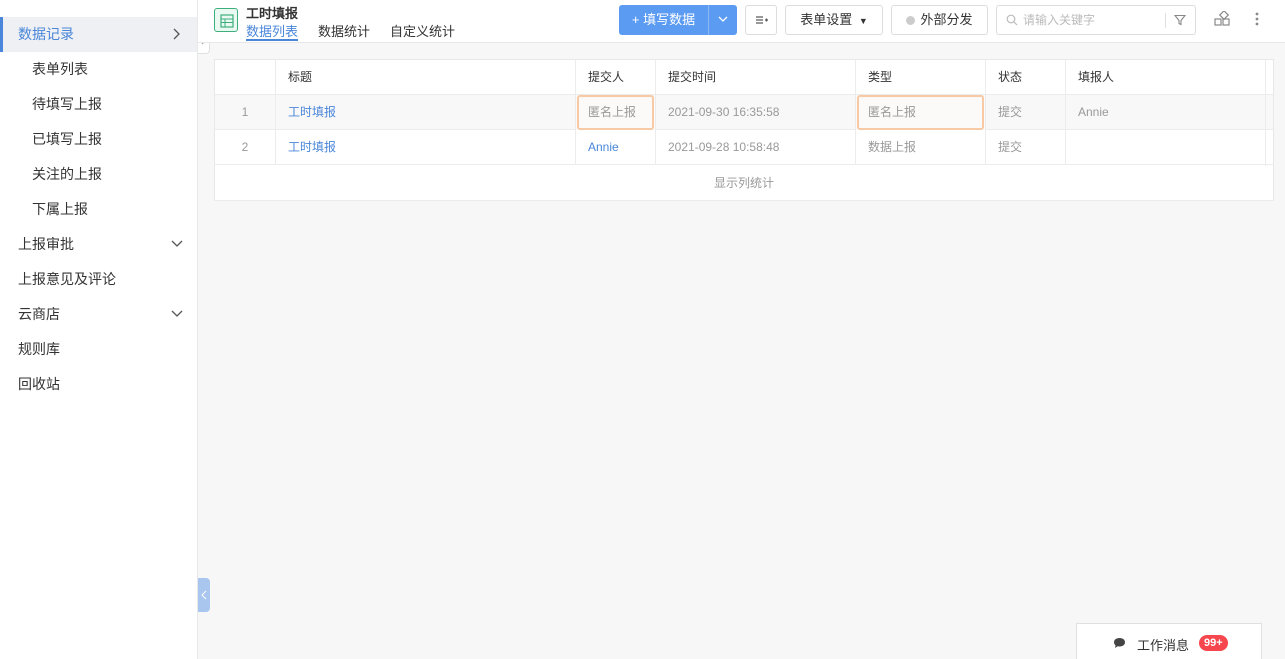 This screenshot has height=659, width=1285. What do you see at coordinates (60, 209) in the screenshot?
I see `sidebar-item-label: 下属上报` at bounding box center [60, 209].